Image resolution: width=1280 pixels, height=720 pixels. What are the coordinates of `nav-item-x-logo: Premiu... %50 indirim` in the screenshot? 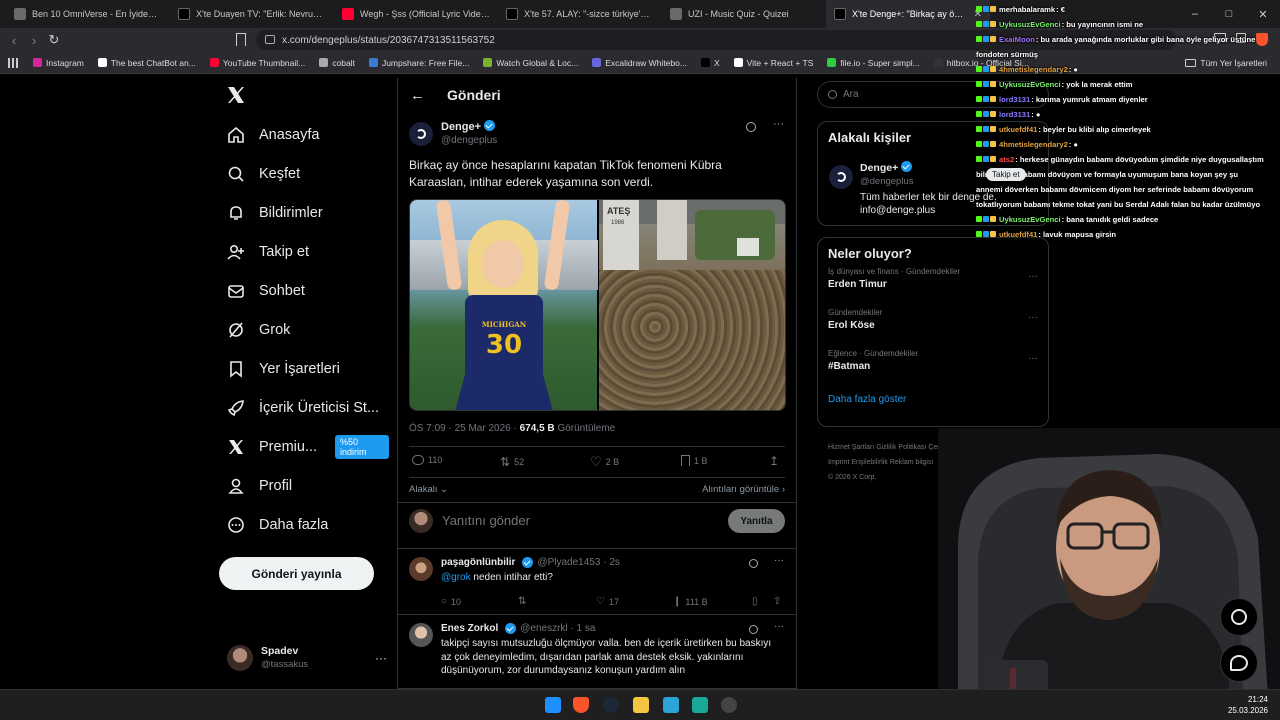 It's located at (304, 446).